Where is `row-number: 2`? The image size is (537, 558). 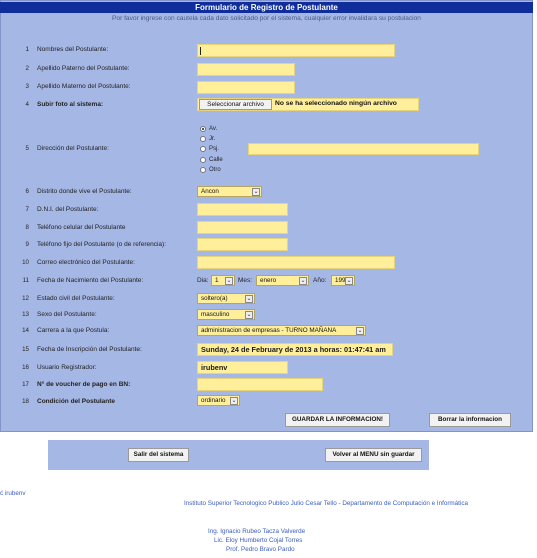 row-number: 2 is located at coordinates (27, 68).